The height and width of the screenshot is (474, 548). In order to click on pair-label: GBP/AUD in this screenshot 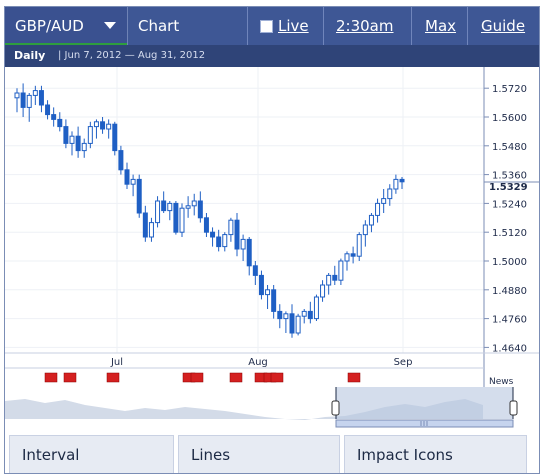, I will do `click(49, 26)`.